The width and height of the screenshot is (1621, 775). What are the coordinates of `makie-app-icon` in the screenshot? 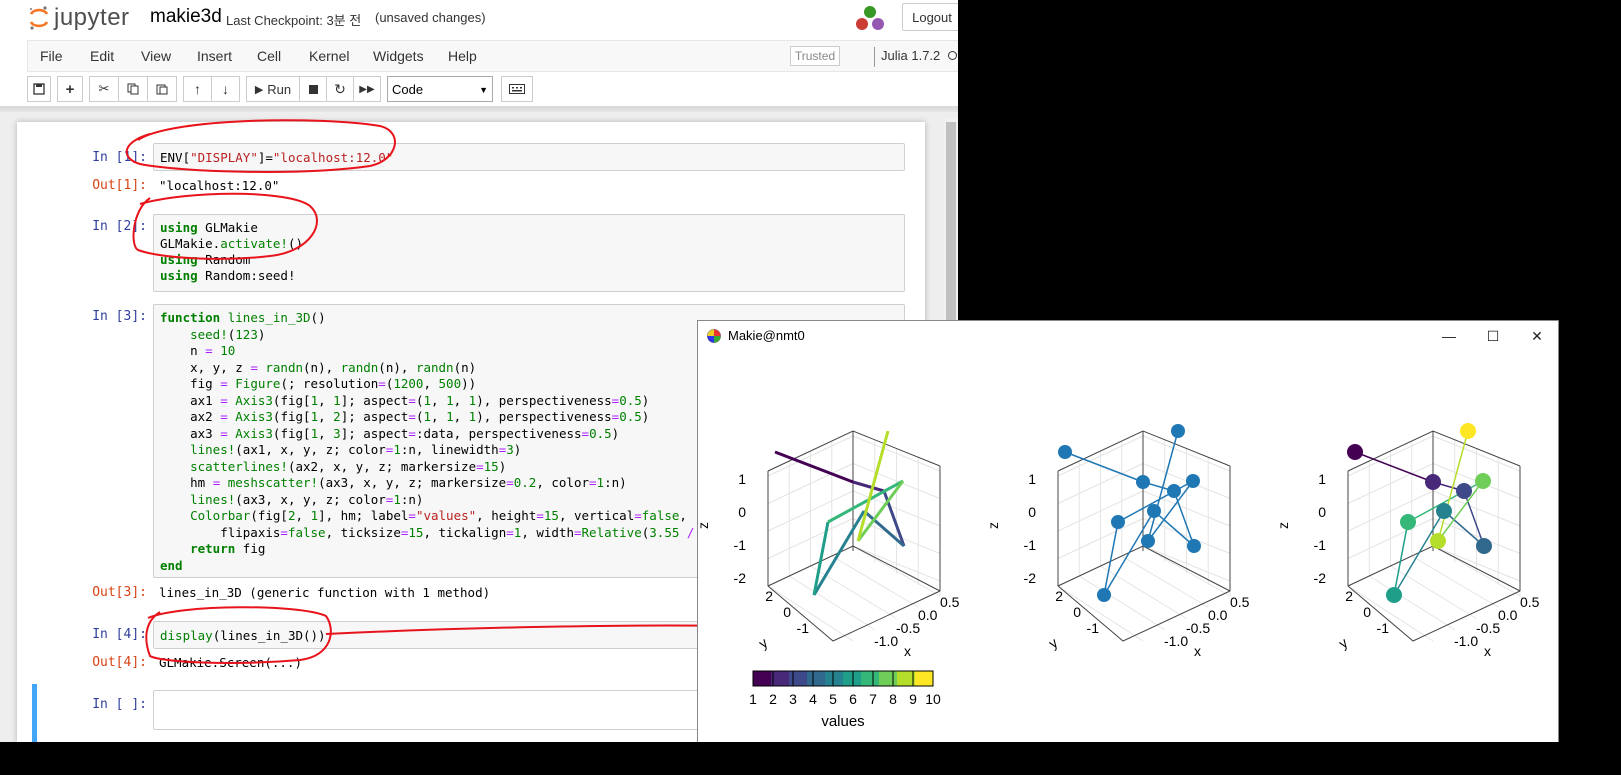 It's located at (714, 336).